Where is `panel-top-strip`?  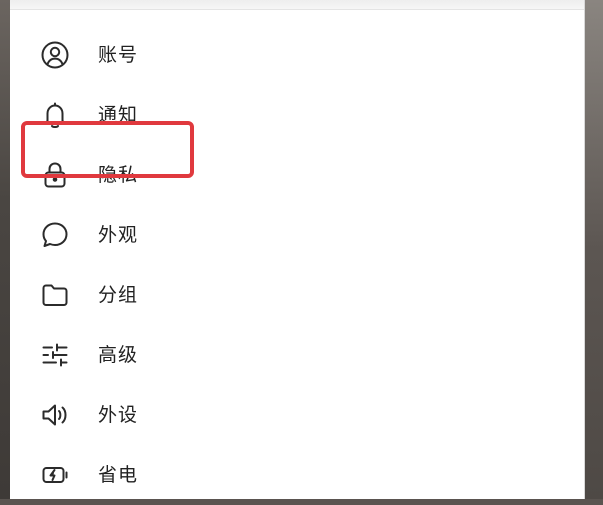 panel-top-strip is located at coordinates (297, 5).